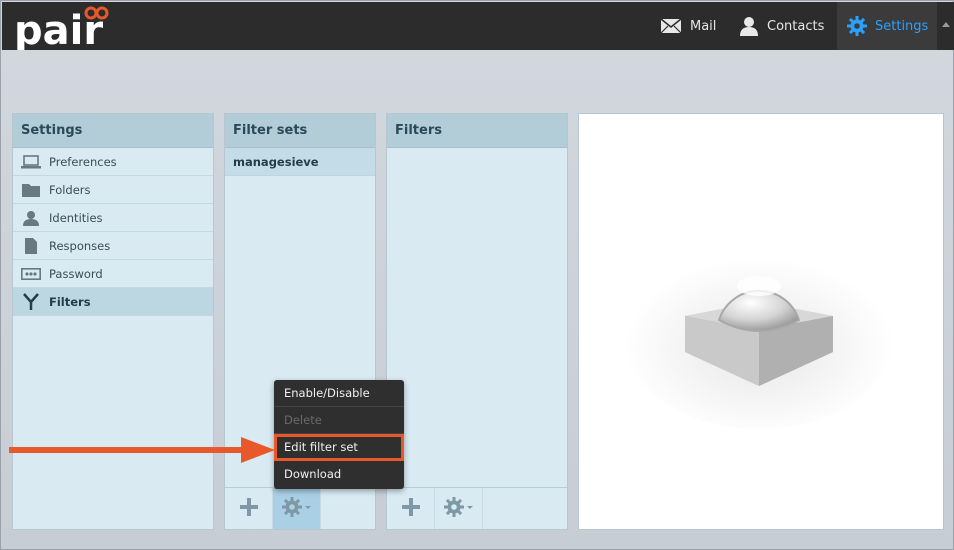  What do you see at coordinates (83, 161) in the screenshot?
I see `settings-item-label: Preferences` at bounding box center [83, 161].